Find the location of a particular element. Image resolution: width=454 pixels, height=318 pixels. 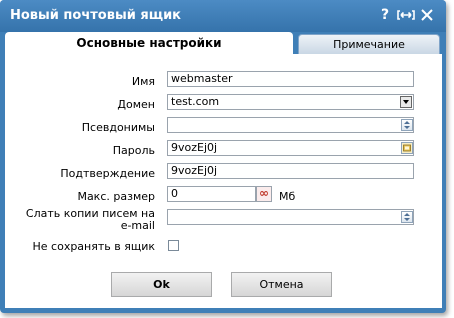

maximize-icon is located at coordinates (406, 15).